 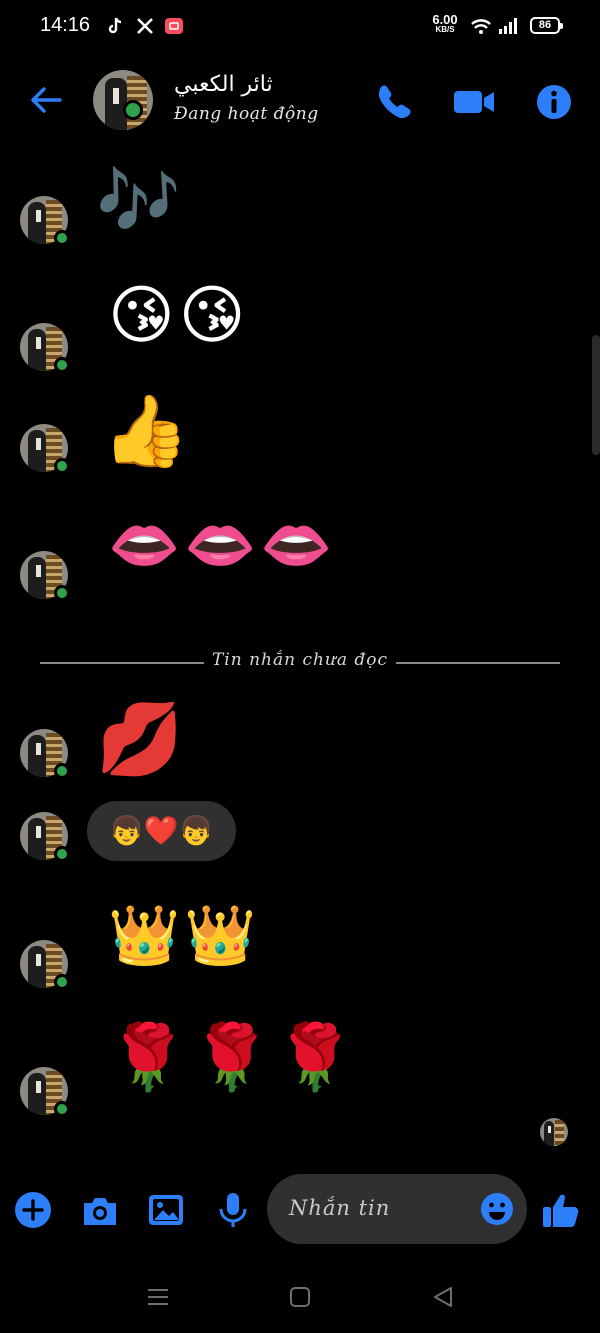 What do you see at coordinates (508, 28) in the screenshot?
I see `signal-icon` at bounding box center [508, 28].